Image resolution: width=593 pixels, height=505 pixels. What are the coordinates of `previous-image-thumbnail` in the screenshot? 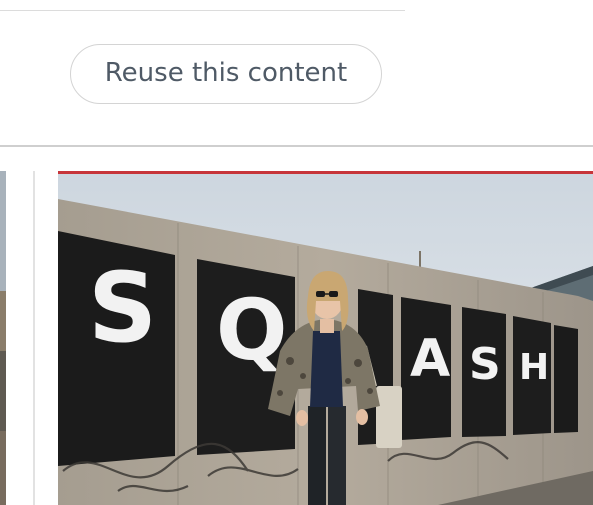 It's located at (3, 338).